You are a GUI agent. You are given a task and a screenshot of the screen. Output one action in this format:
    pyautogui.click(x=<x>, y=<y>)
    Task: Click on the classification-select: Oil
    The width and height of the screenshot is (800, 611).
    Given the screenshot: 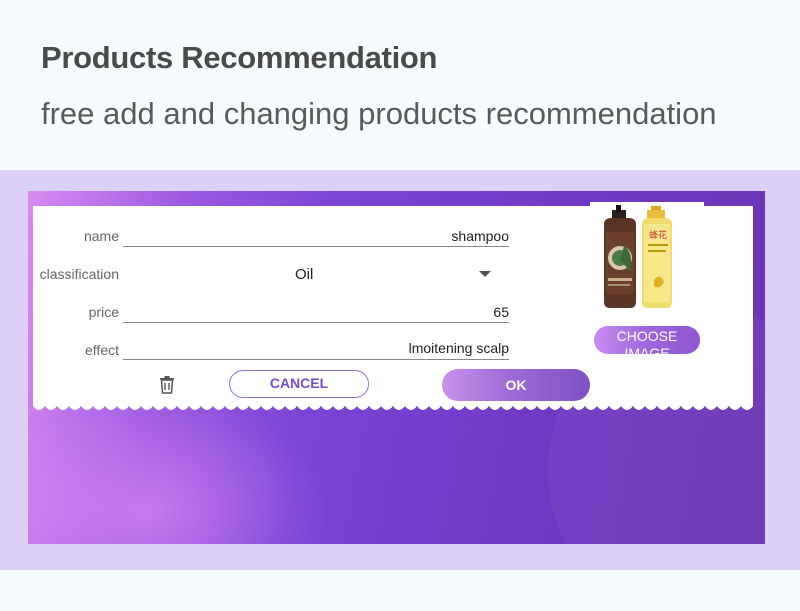 What is the action you would take?
    pyautogui.click(x=304, y=274)
    